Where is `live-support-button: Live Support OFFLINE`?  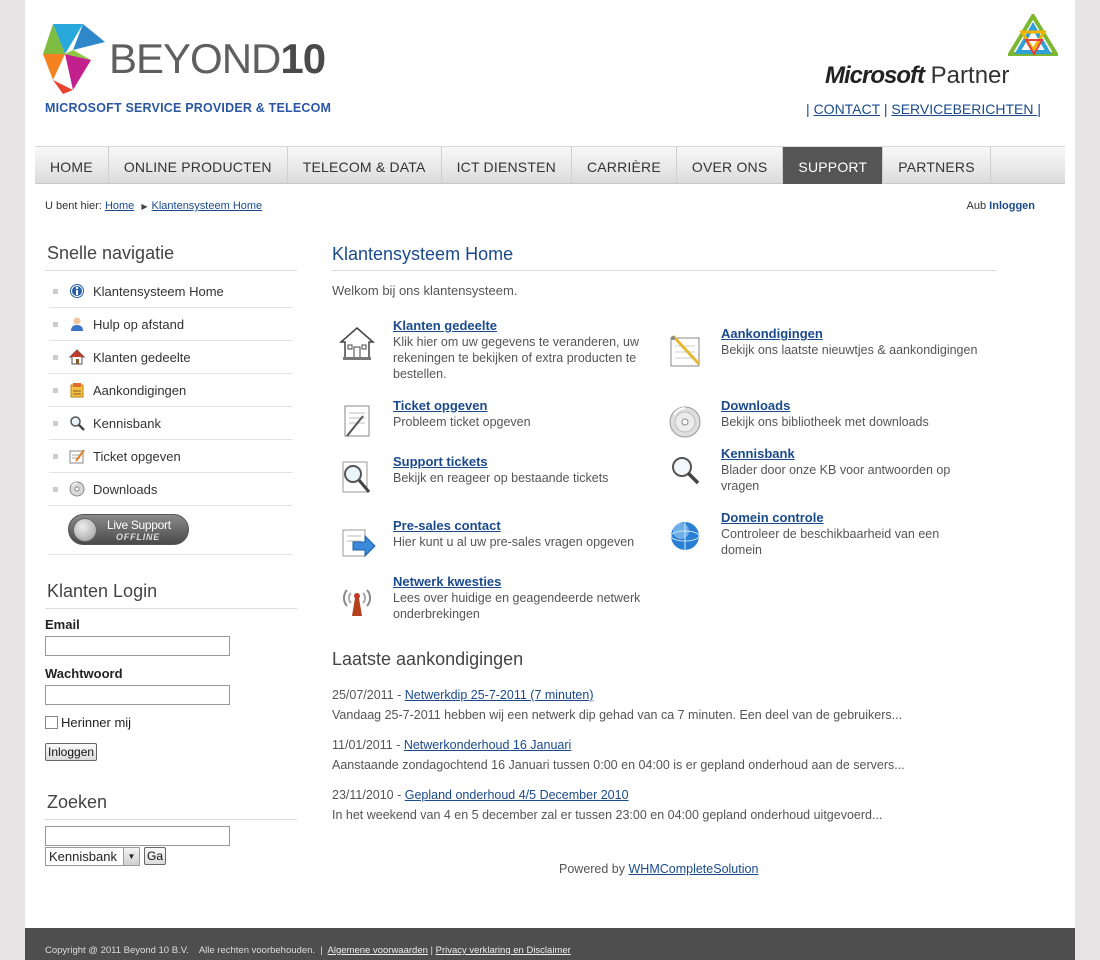 live-support-button: Live Support OFFLINE is located at coordinates (128, 529).